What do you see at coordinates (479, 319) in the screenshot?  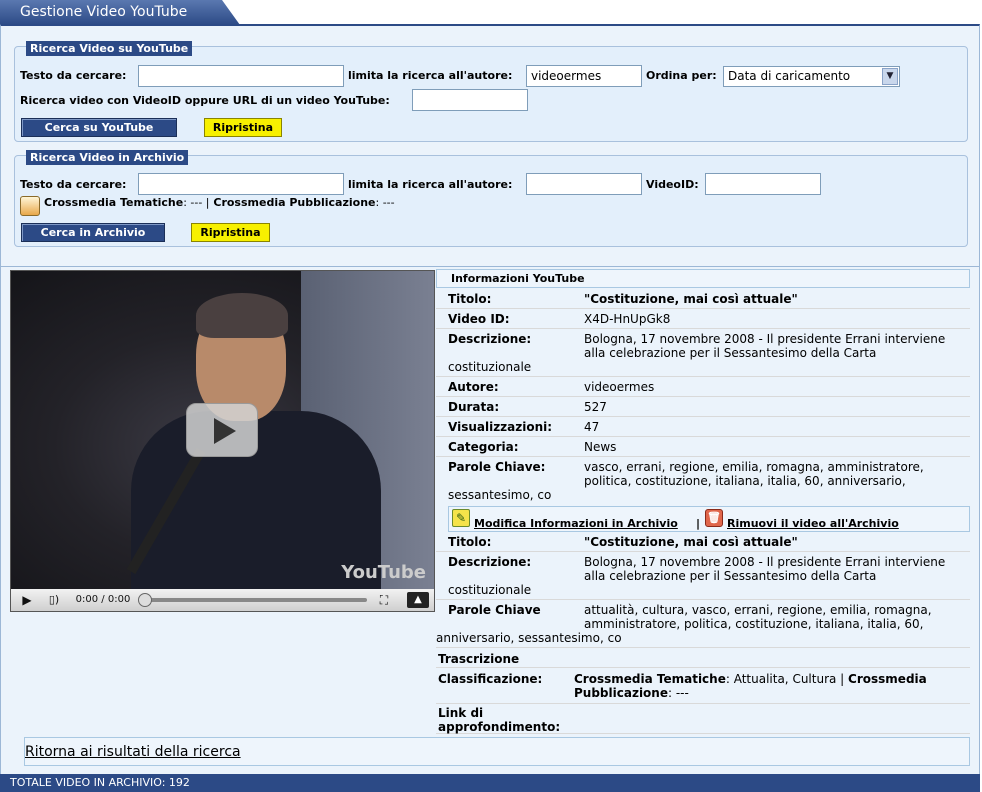 I see `yt-videoid-label: Video ID:` at bounding box center [479, 319].